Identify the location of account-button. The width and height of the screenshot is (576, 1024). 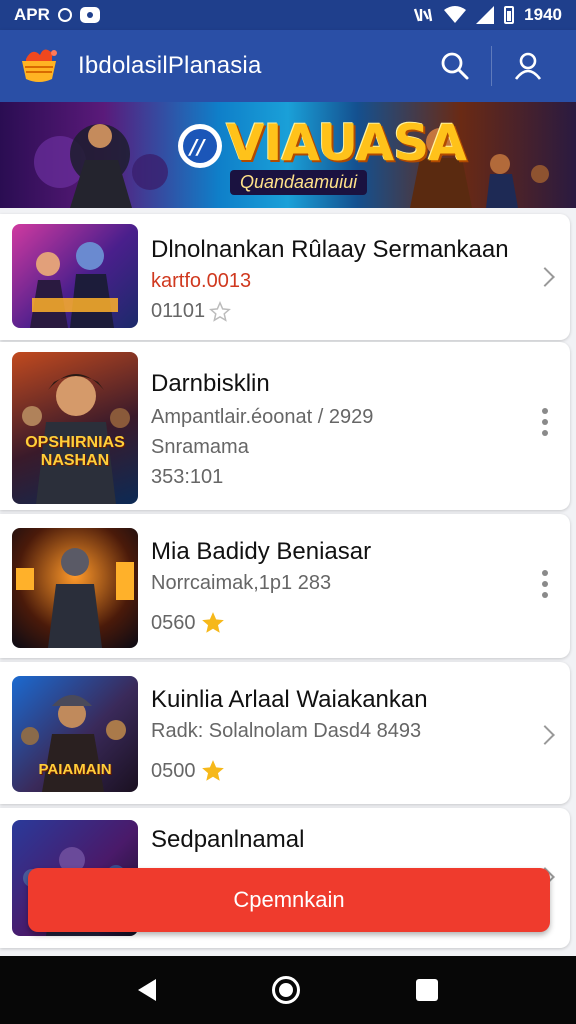
(528, 66).